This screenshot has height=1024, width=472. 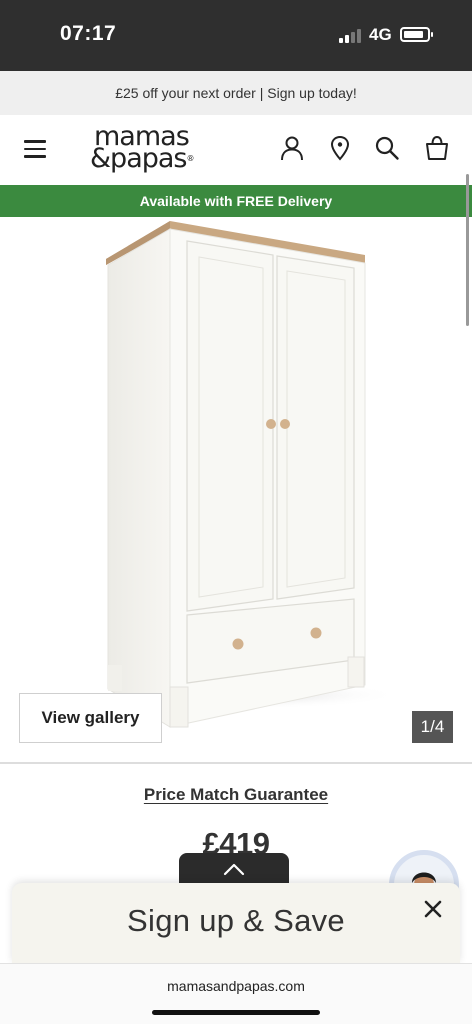 What do you see at coordinates (236, 1012) in the screenshot?
I see `home-indicator` at bounding box center [236, 1012].